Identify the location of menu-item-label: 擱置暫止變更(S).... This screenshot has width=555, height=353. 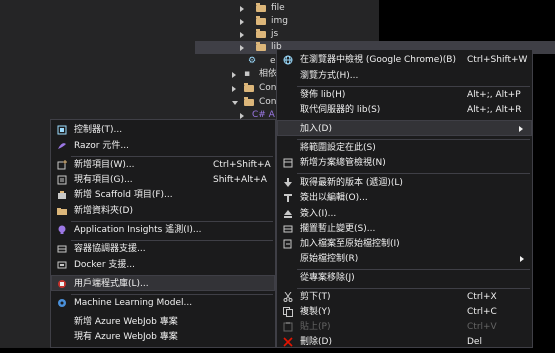
(338, 229).